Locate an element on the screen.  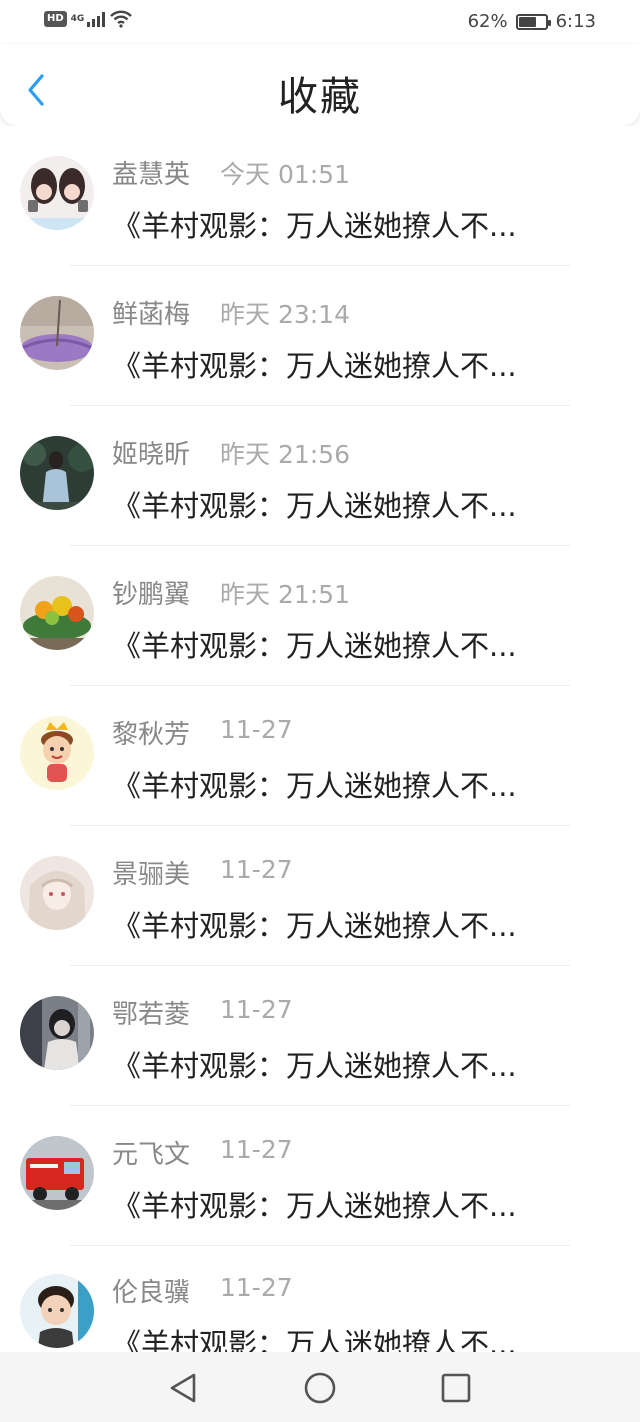
item-name: 景骊美 is located at coordinates (151, 875).